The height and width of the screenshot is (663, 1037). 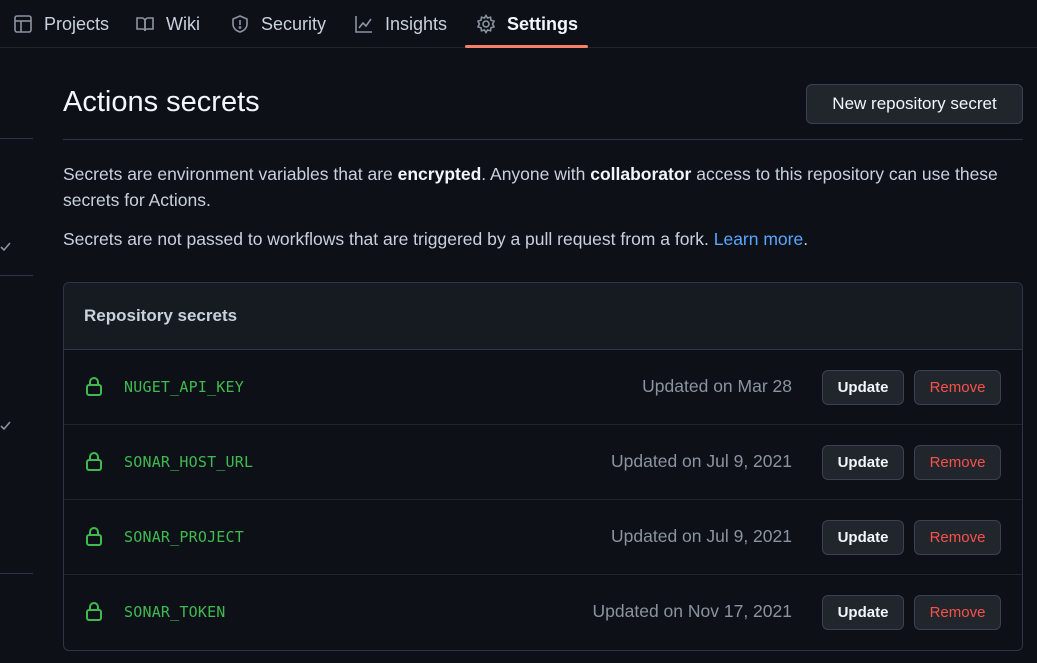 I want to click on title-divider, so click(x=543, y=139).